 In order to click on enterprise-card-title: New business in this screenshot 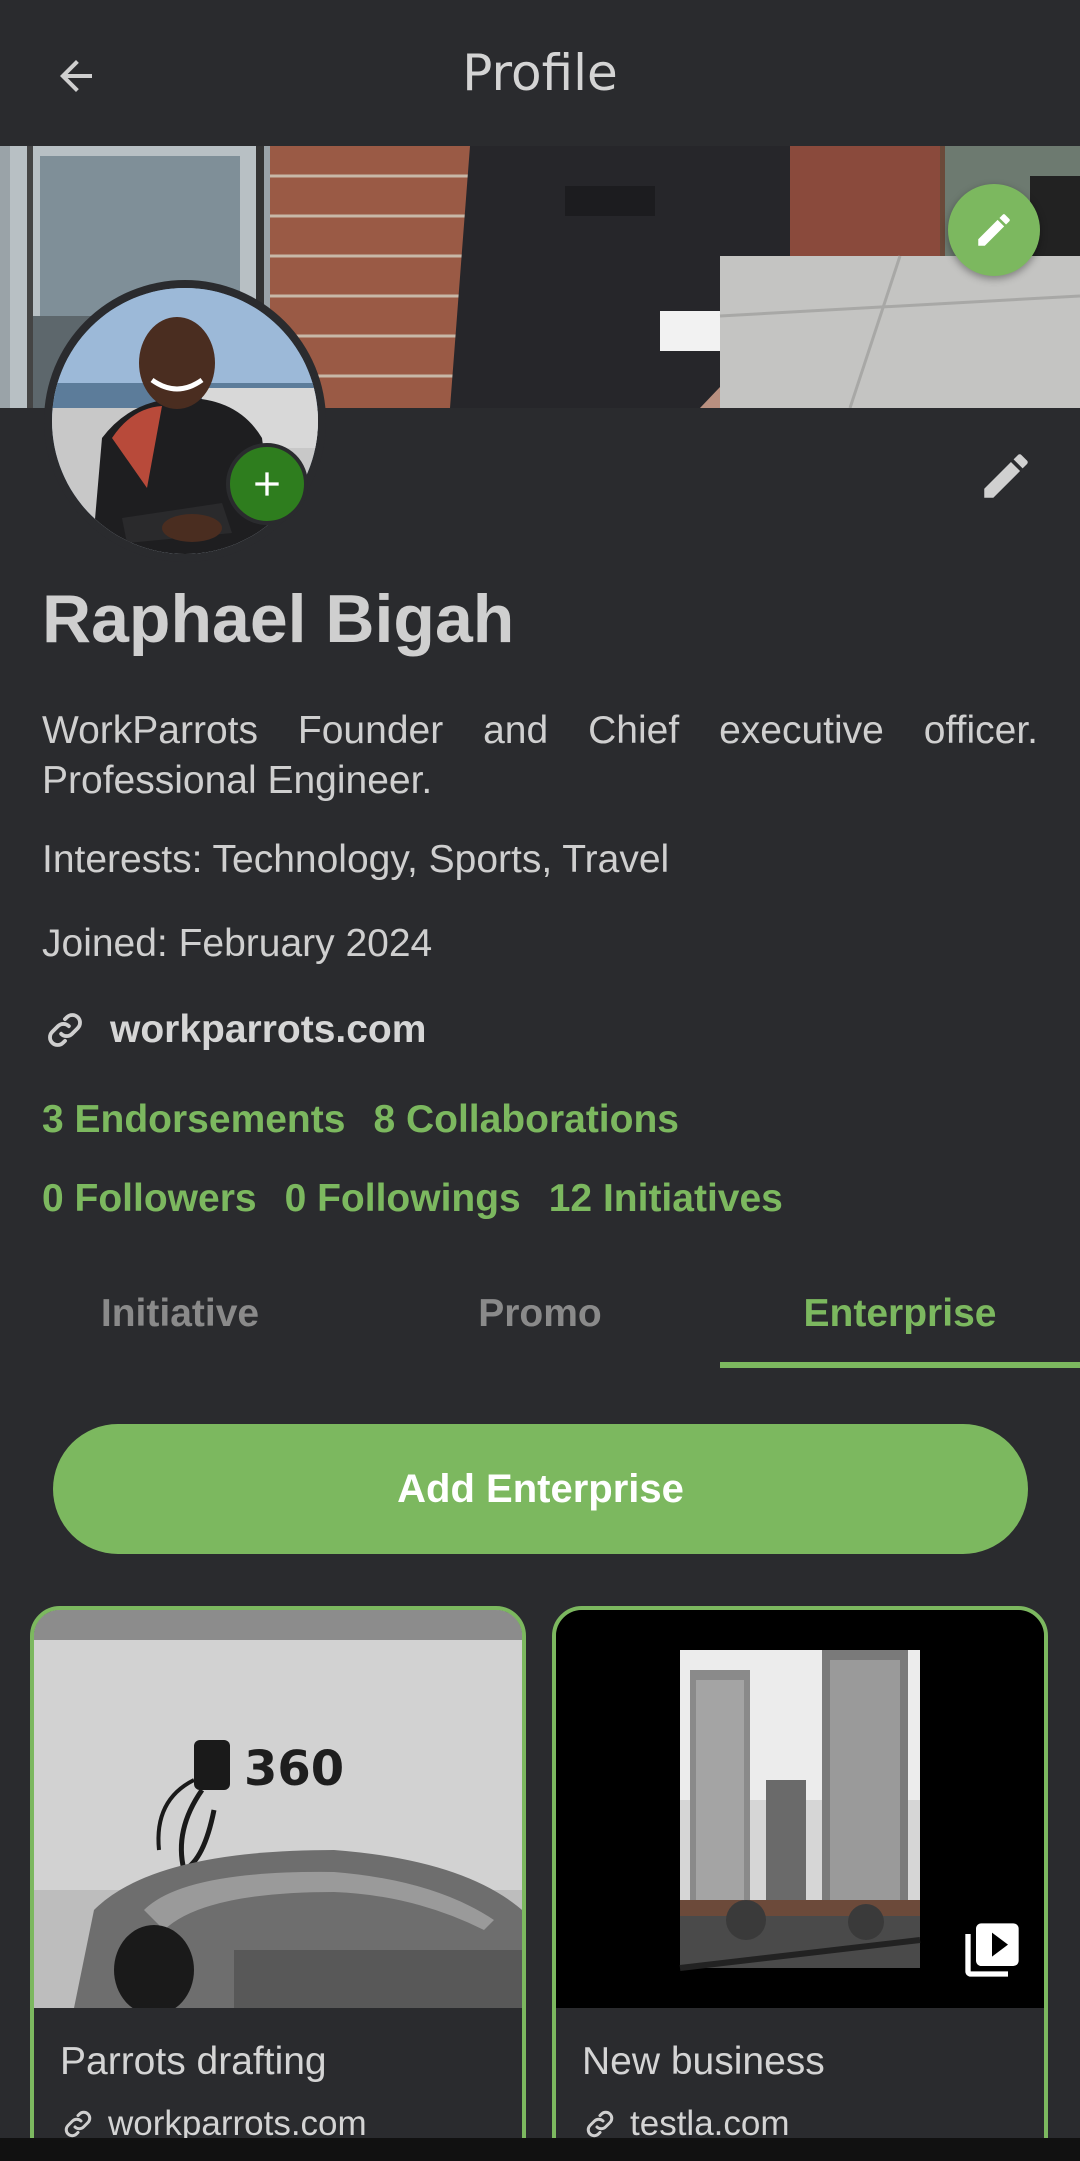, I will do `click(703, 2061)`.